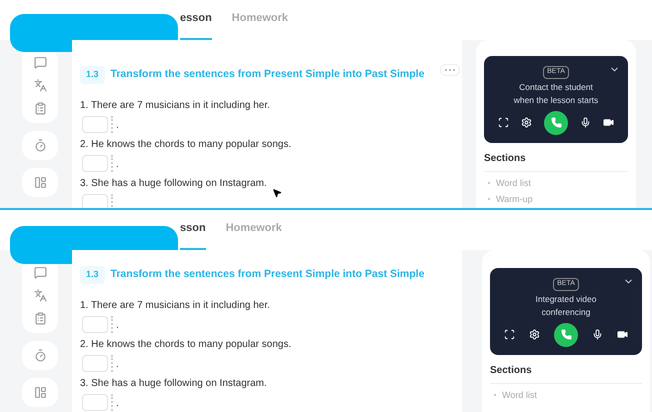 The image size is (652, 412). What do you see at coordinates (556, 87) in the screenshot?
I see `video-message: Contact the student` at bounding box center [556, 87].